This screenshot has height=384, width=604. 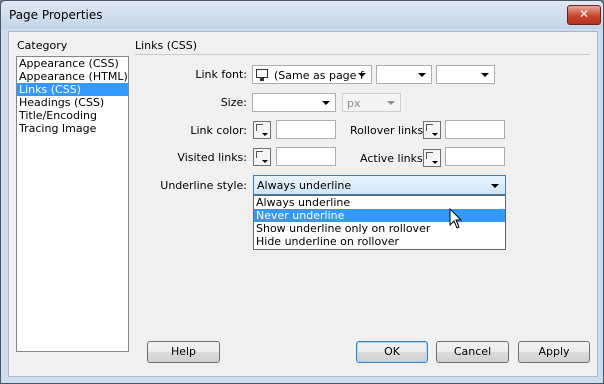 I want to click on title-bar: Page Properties ✕, so click(x=302, y=15).